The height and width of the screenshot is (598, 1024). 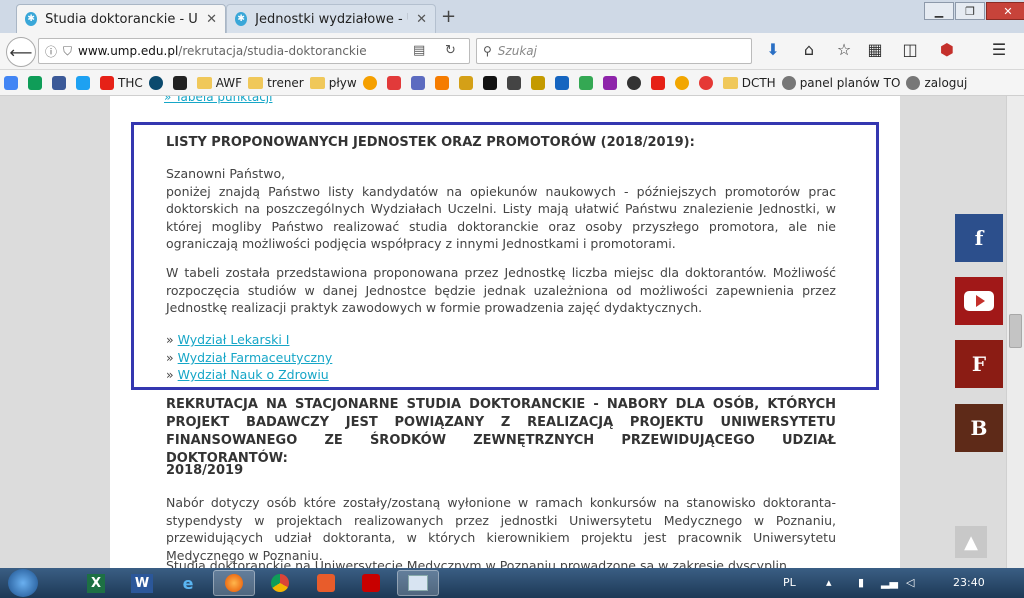 What do you see at coordinates (936, 82) in the screenshot?
I see `bookmark-zaloguj: zaloguj` at bounding box center [936, 82].